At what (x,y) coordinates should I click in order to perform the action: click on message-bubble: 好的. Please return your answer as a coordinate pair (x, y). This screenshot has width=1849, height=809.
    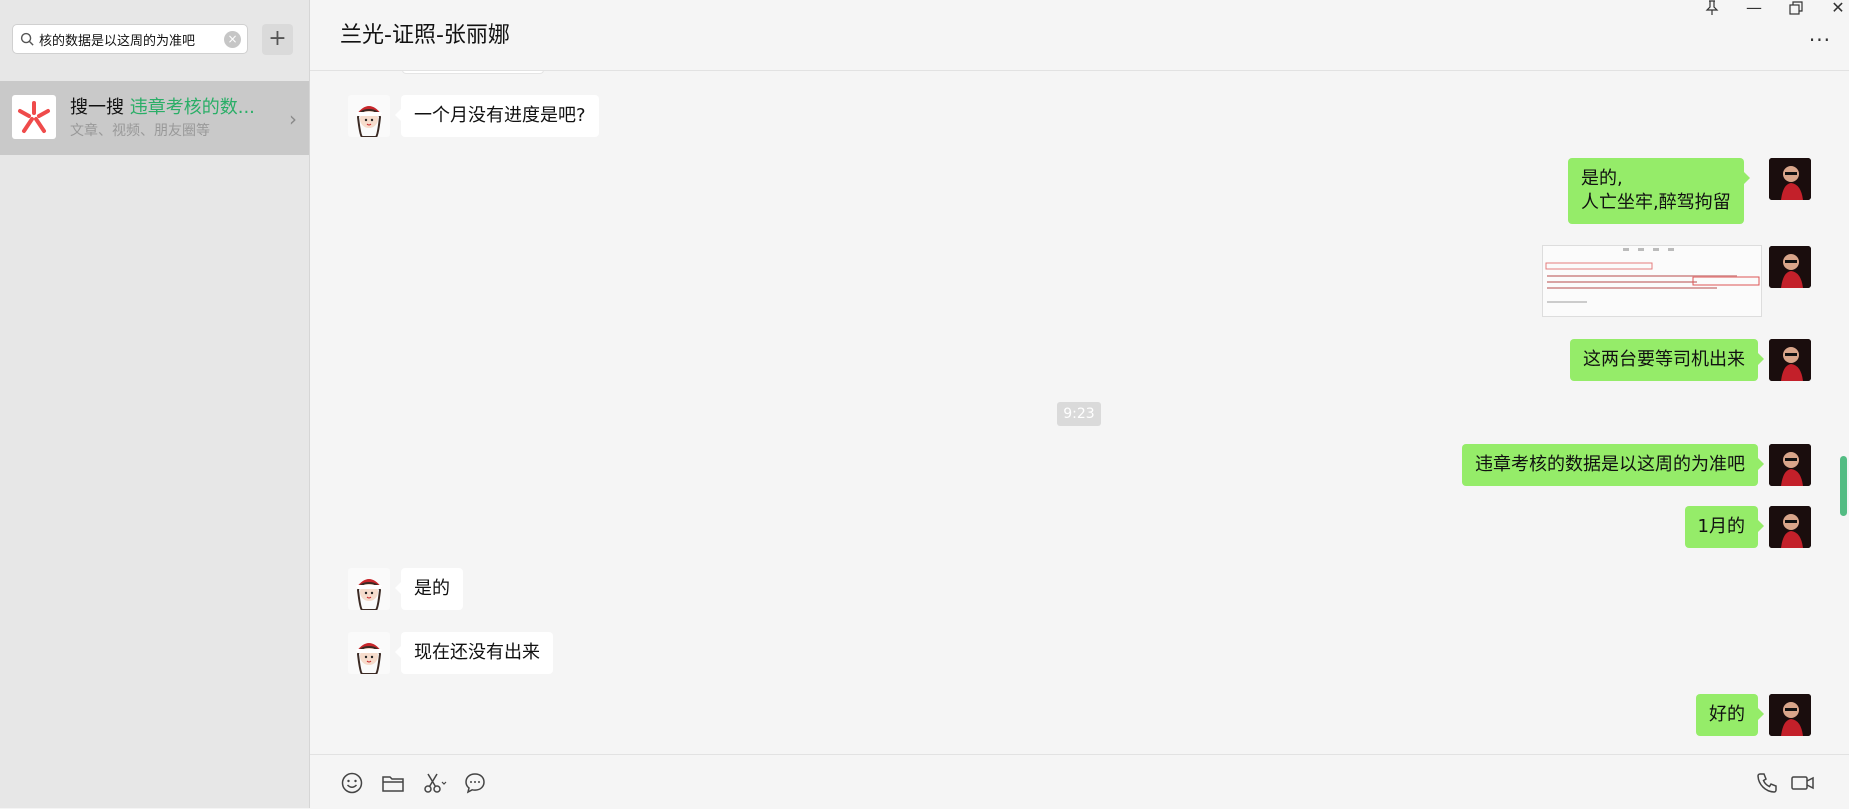
    Looking at the image, I should click on (1730, 715).